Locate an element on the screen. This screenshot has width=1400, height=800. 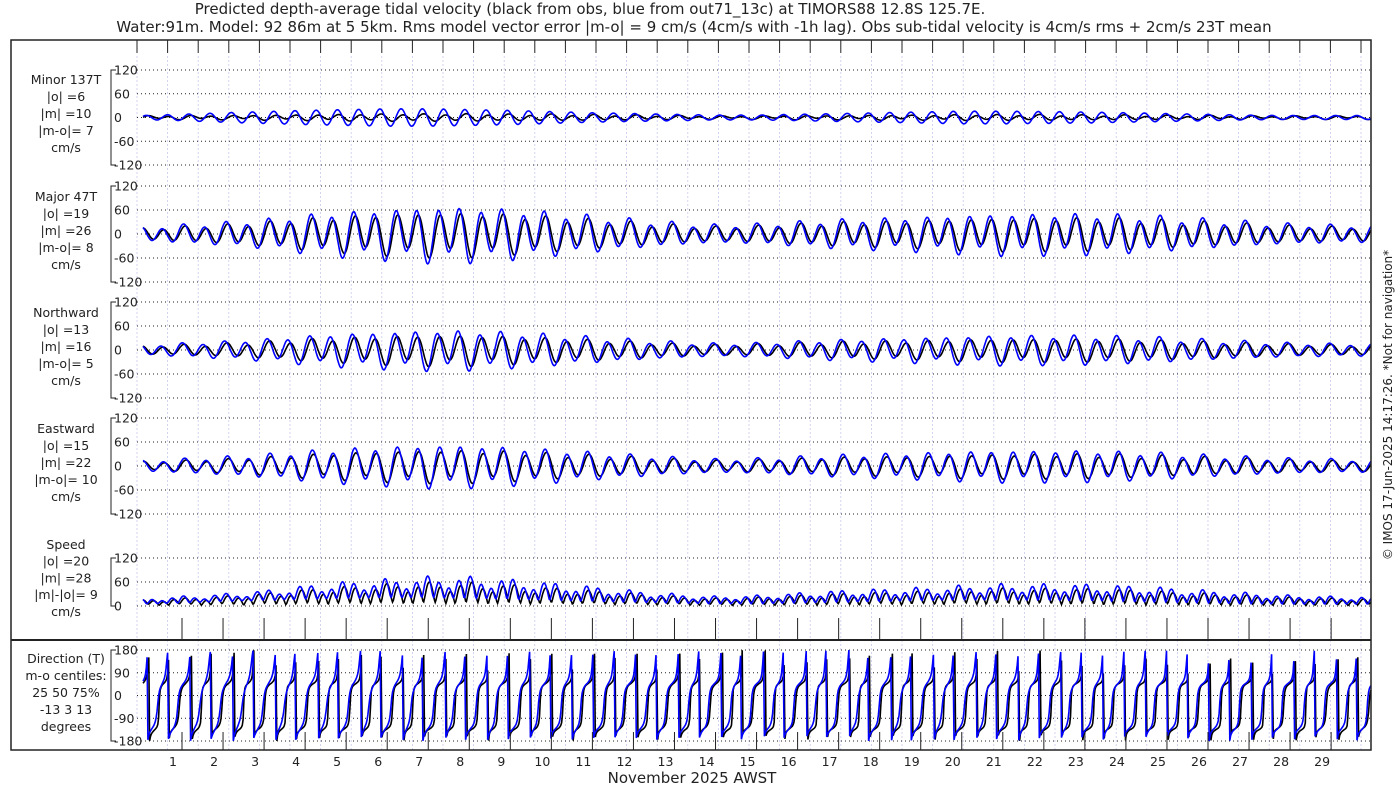
panel-label-line: Major 47T is located at coordinates (66, 196).